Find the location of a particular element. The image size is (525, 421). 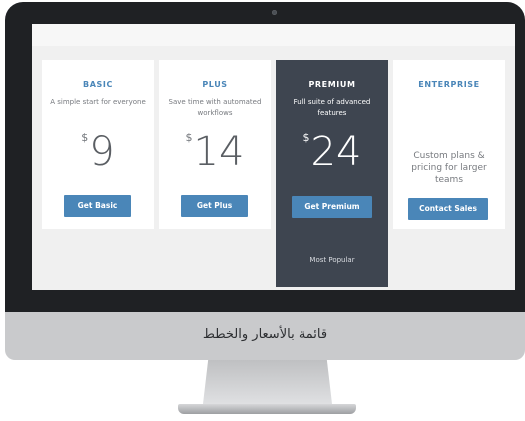

price-amount: 14 is located at coordinates (219, 152).